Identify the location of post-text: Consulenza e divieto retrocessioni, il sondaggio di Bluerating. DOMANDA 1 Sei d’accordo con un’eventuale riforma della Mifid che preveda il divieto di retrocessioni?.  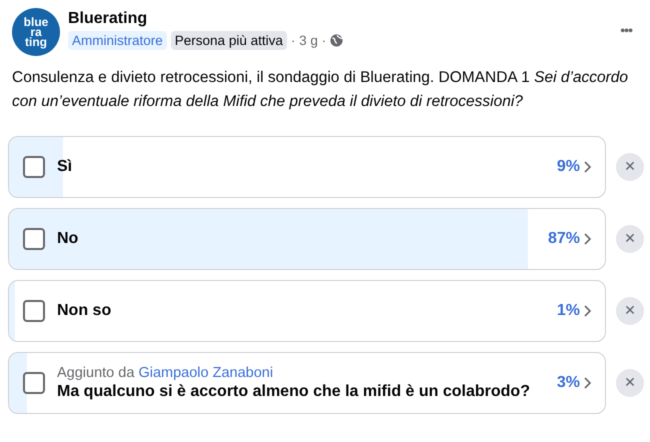
(321, 90).